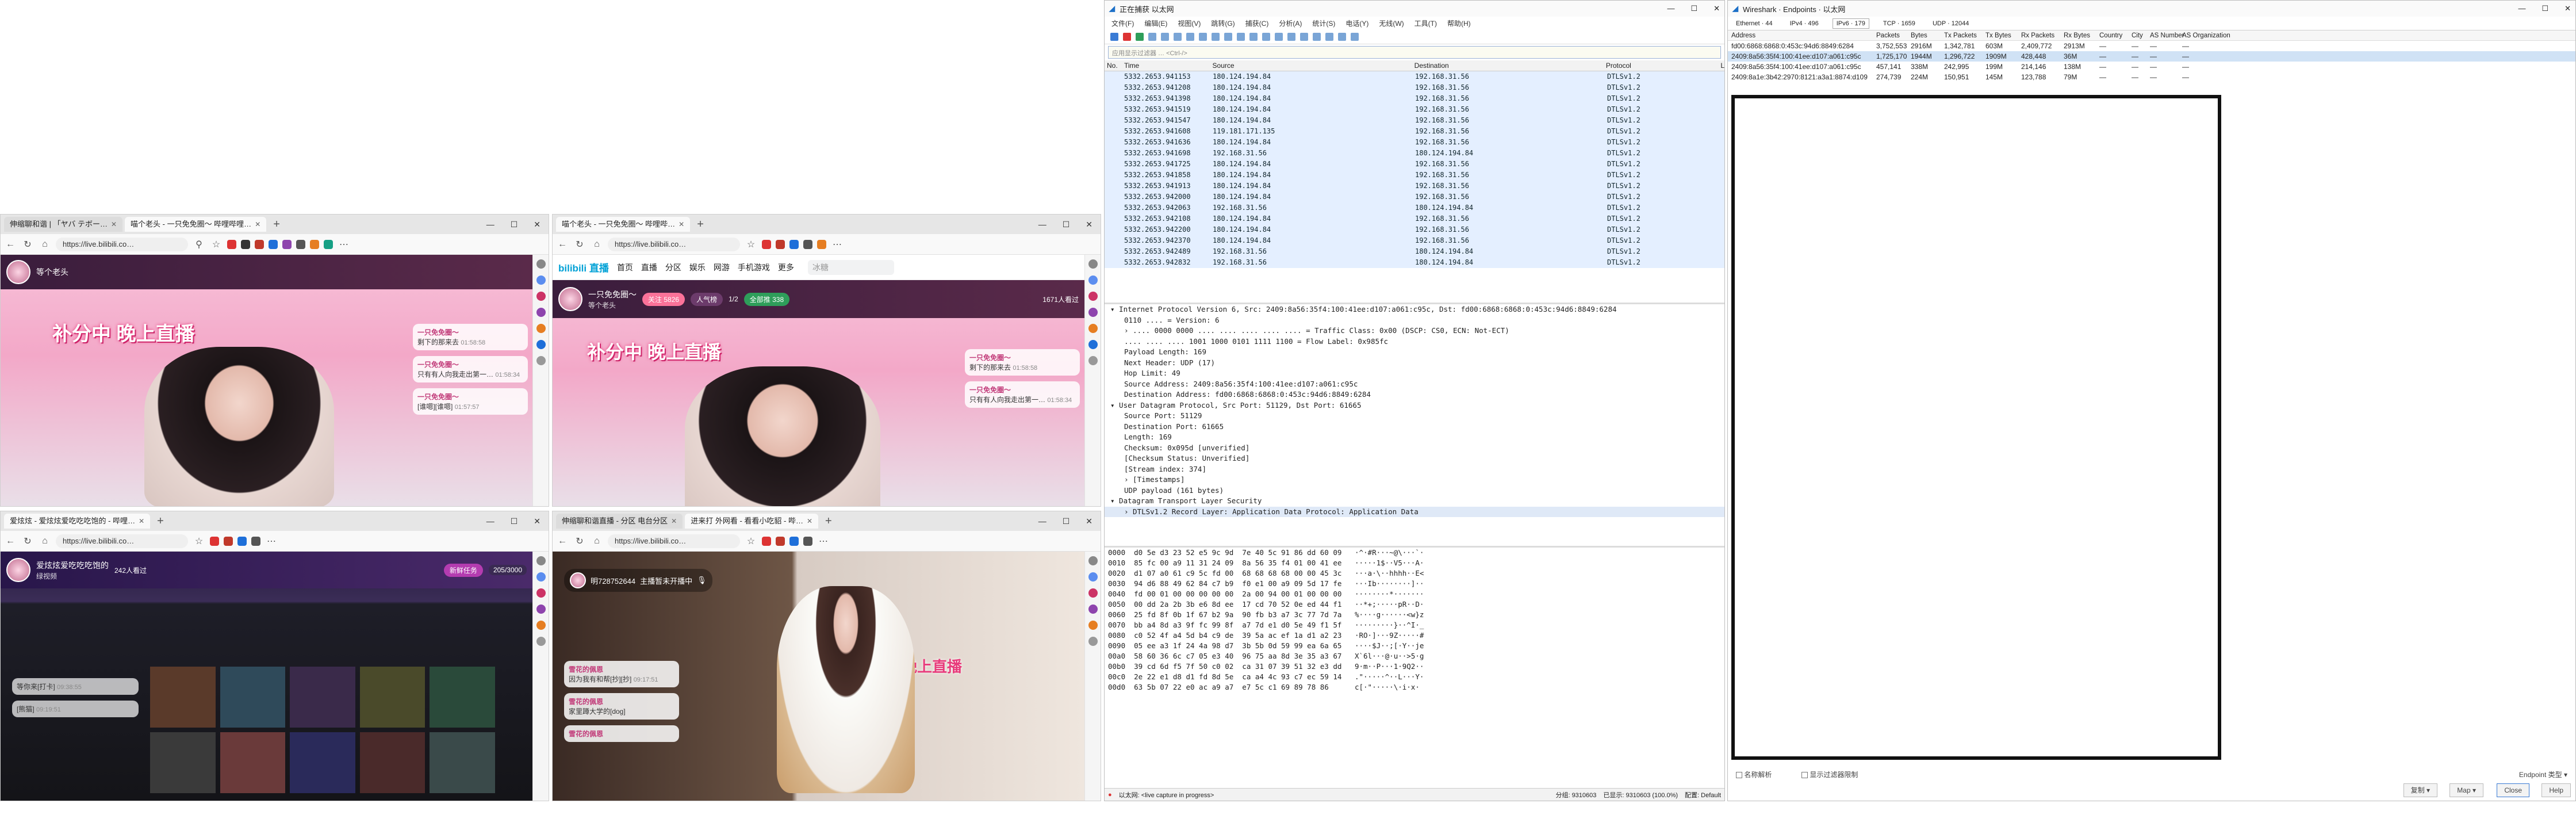 This screenshot has width=2576, height=834. I want to click on column-header: Tx Bytes, so click(2003, 35).